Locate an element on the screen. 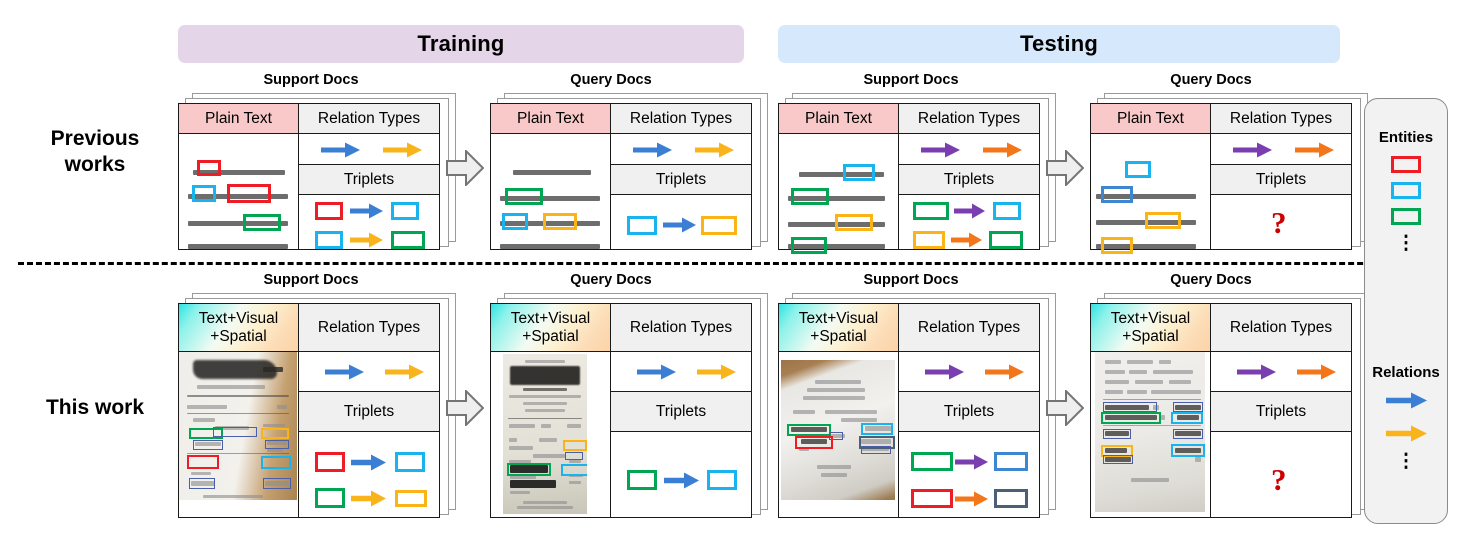 This screenshot has width=1462, height=538. receipt-rule is located at coordinates (545, 418).